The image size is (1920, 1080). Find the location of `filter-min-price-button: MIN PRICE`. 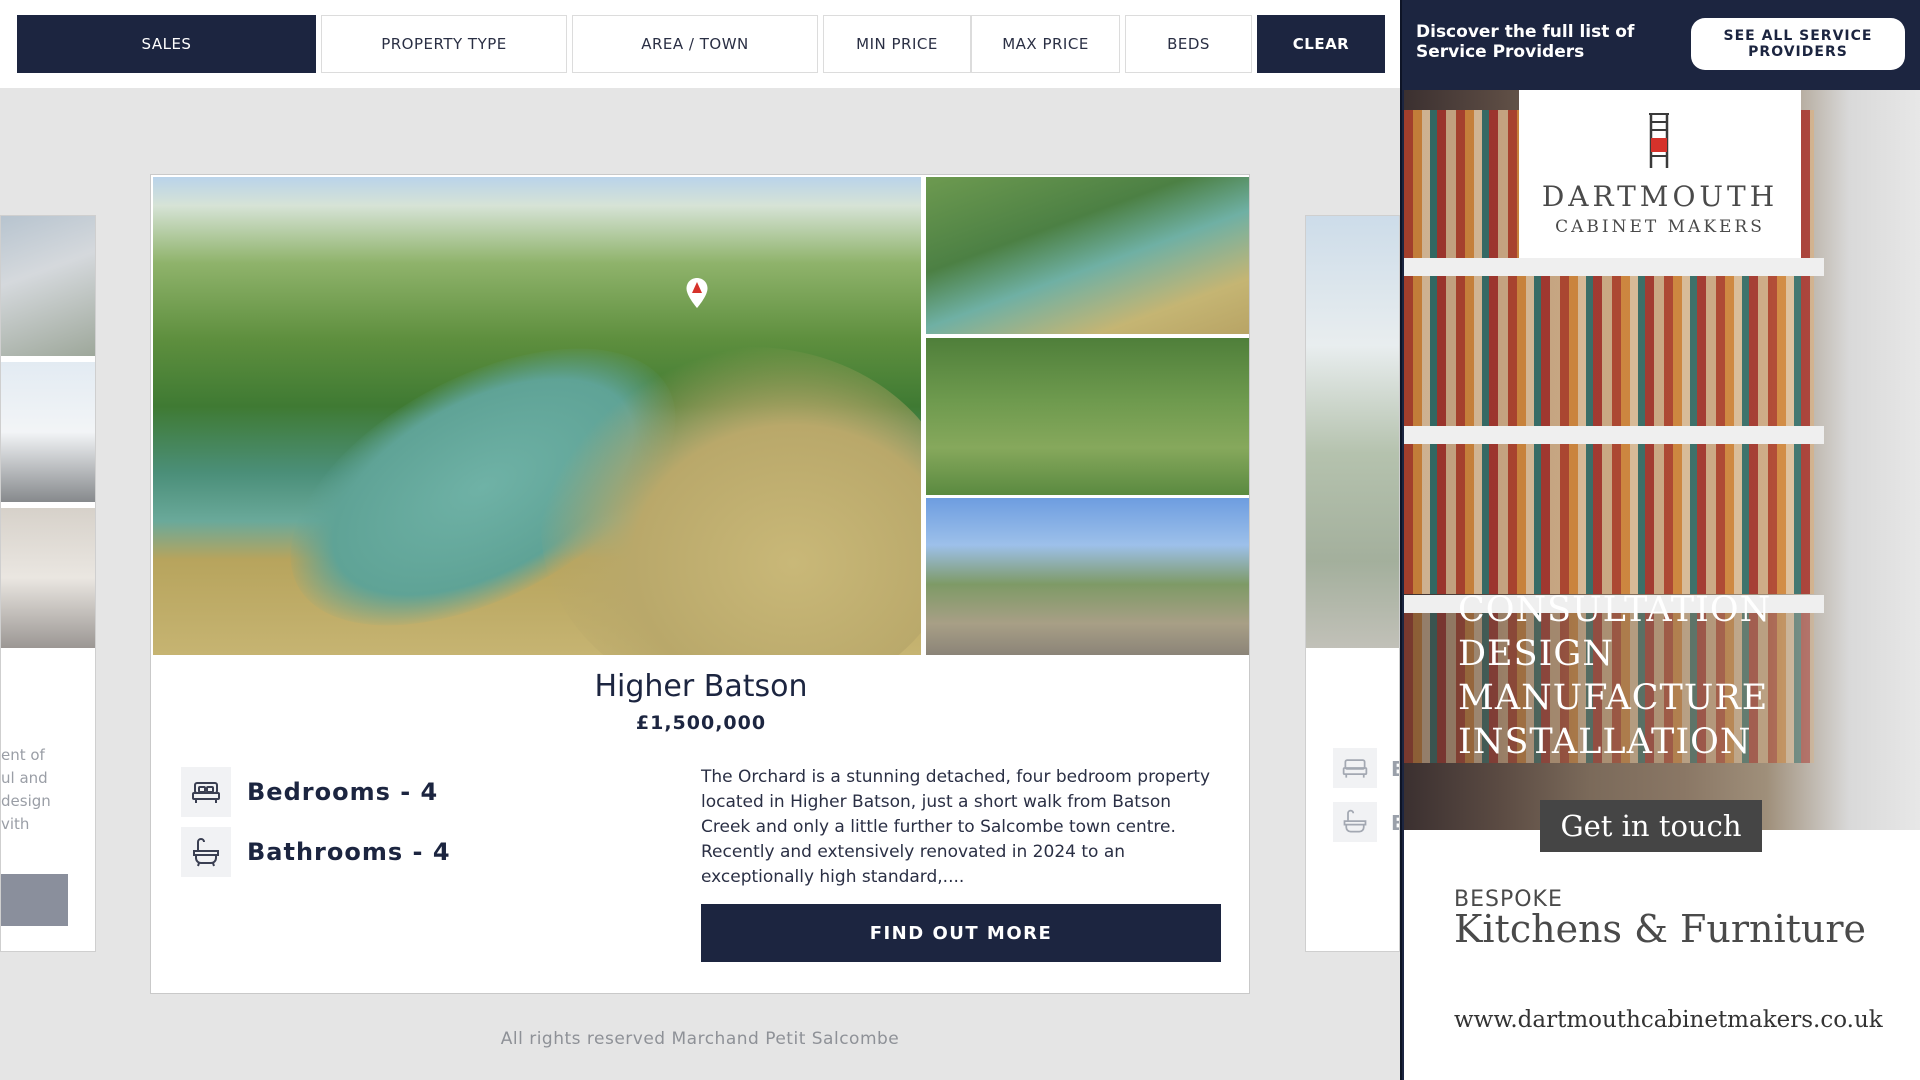

filter-min-price-button: MIN PRICE is located at coordinates (897, 44).